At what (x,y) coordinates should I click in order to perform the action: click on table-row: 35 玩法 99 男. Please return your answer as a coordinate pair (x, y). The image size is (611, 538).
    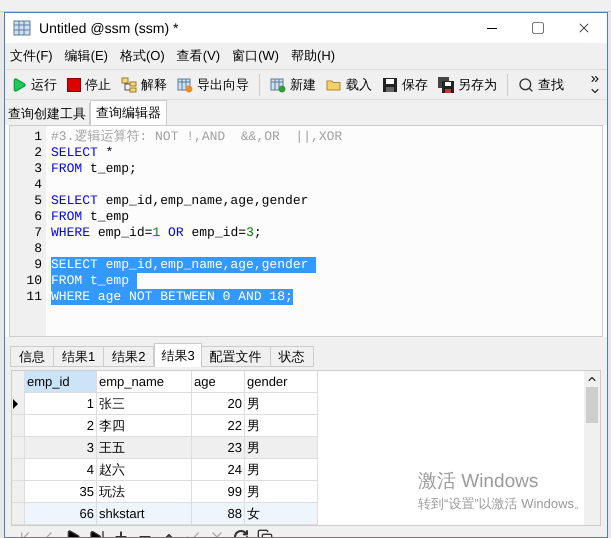
    Looking at the image, I should click on (165, 492).